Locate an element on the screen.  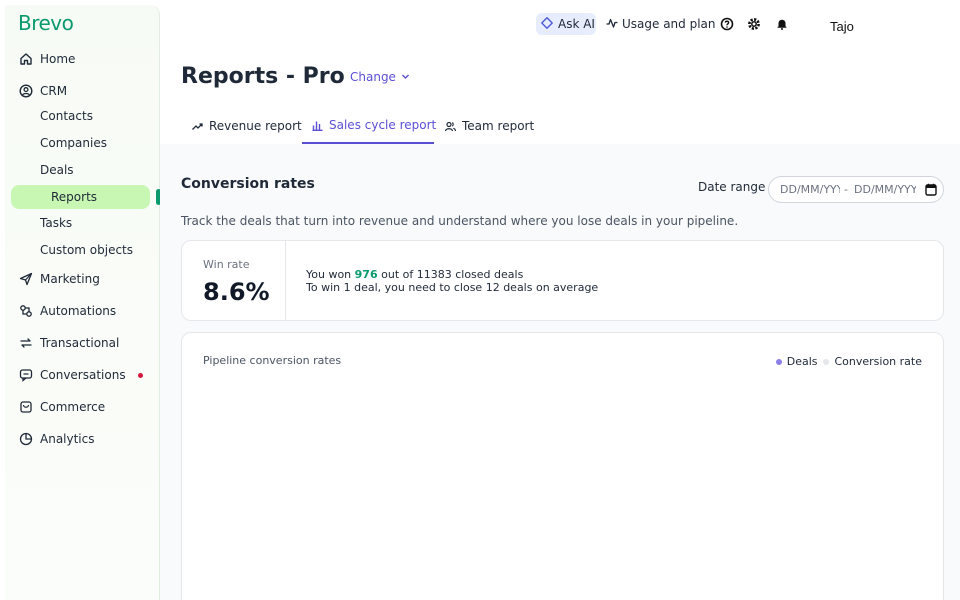
legend-item-deals: Deals is located at coordinates (796, 361).